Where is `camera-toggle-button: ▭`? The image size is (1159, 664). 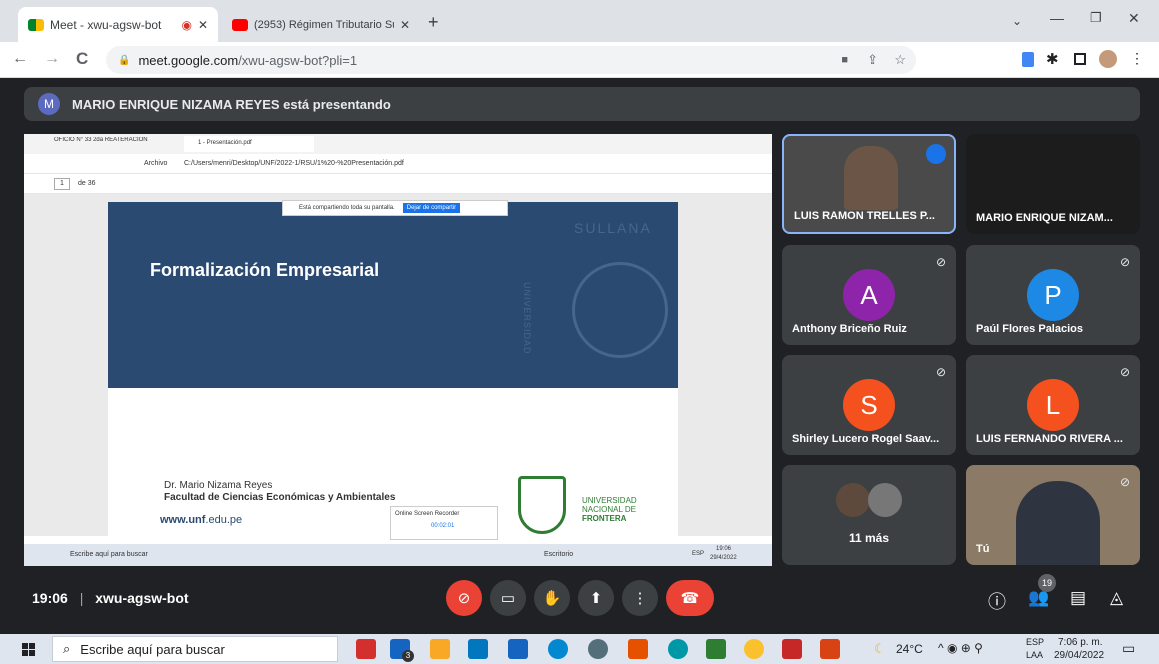
camera-toggle-button: ▭ is located at coordinates (508, 598).